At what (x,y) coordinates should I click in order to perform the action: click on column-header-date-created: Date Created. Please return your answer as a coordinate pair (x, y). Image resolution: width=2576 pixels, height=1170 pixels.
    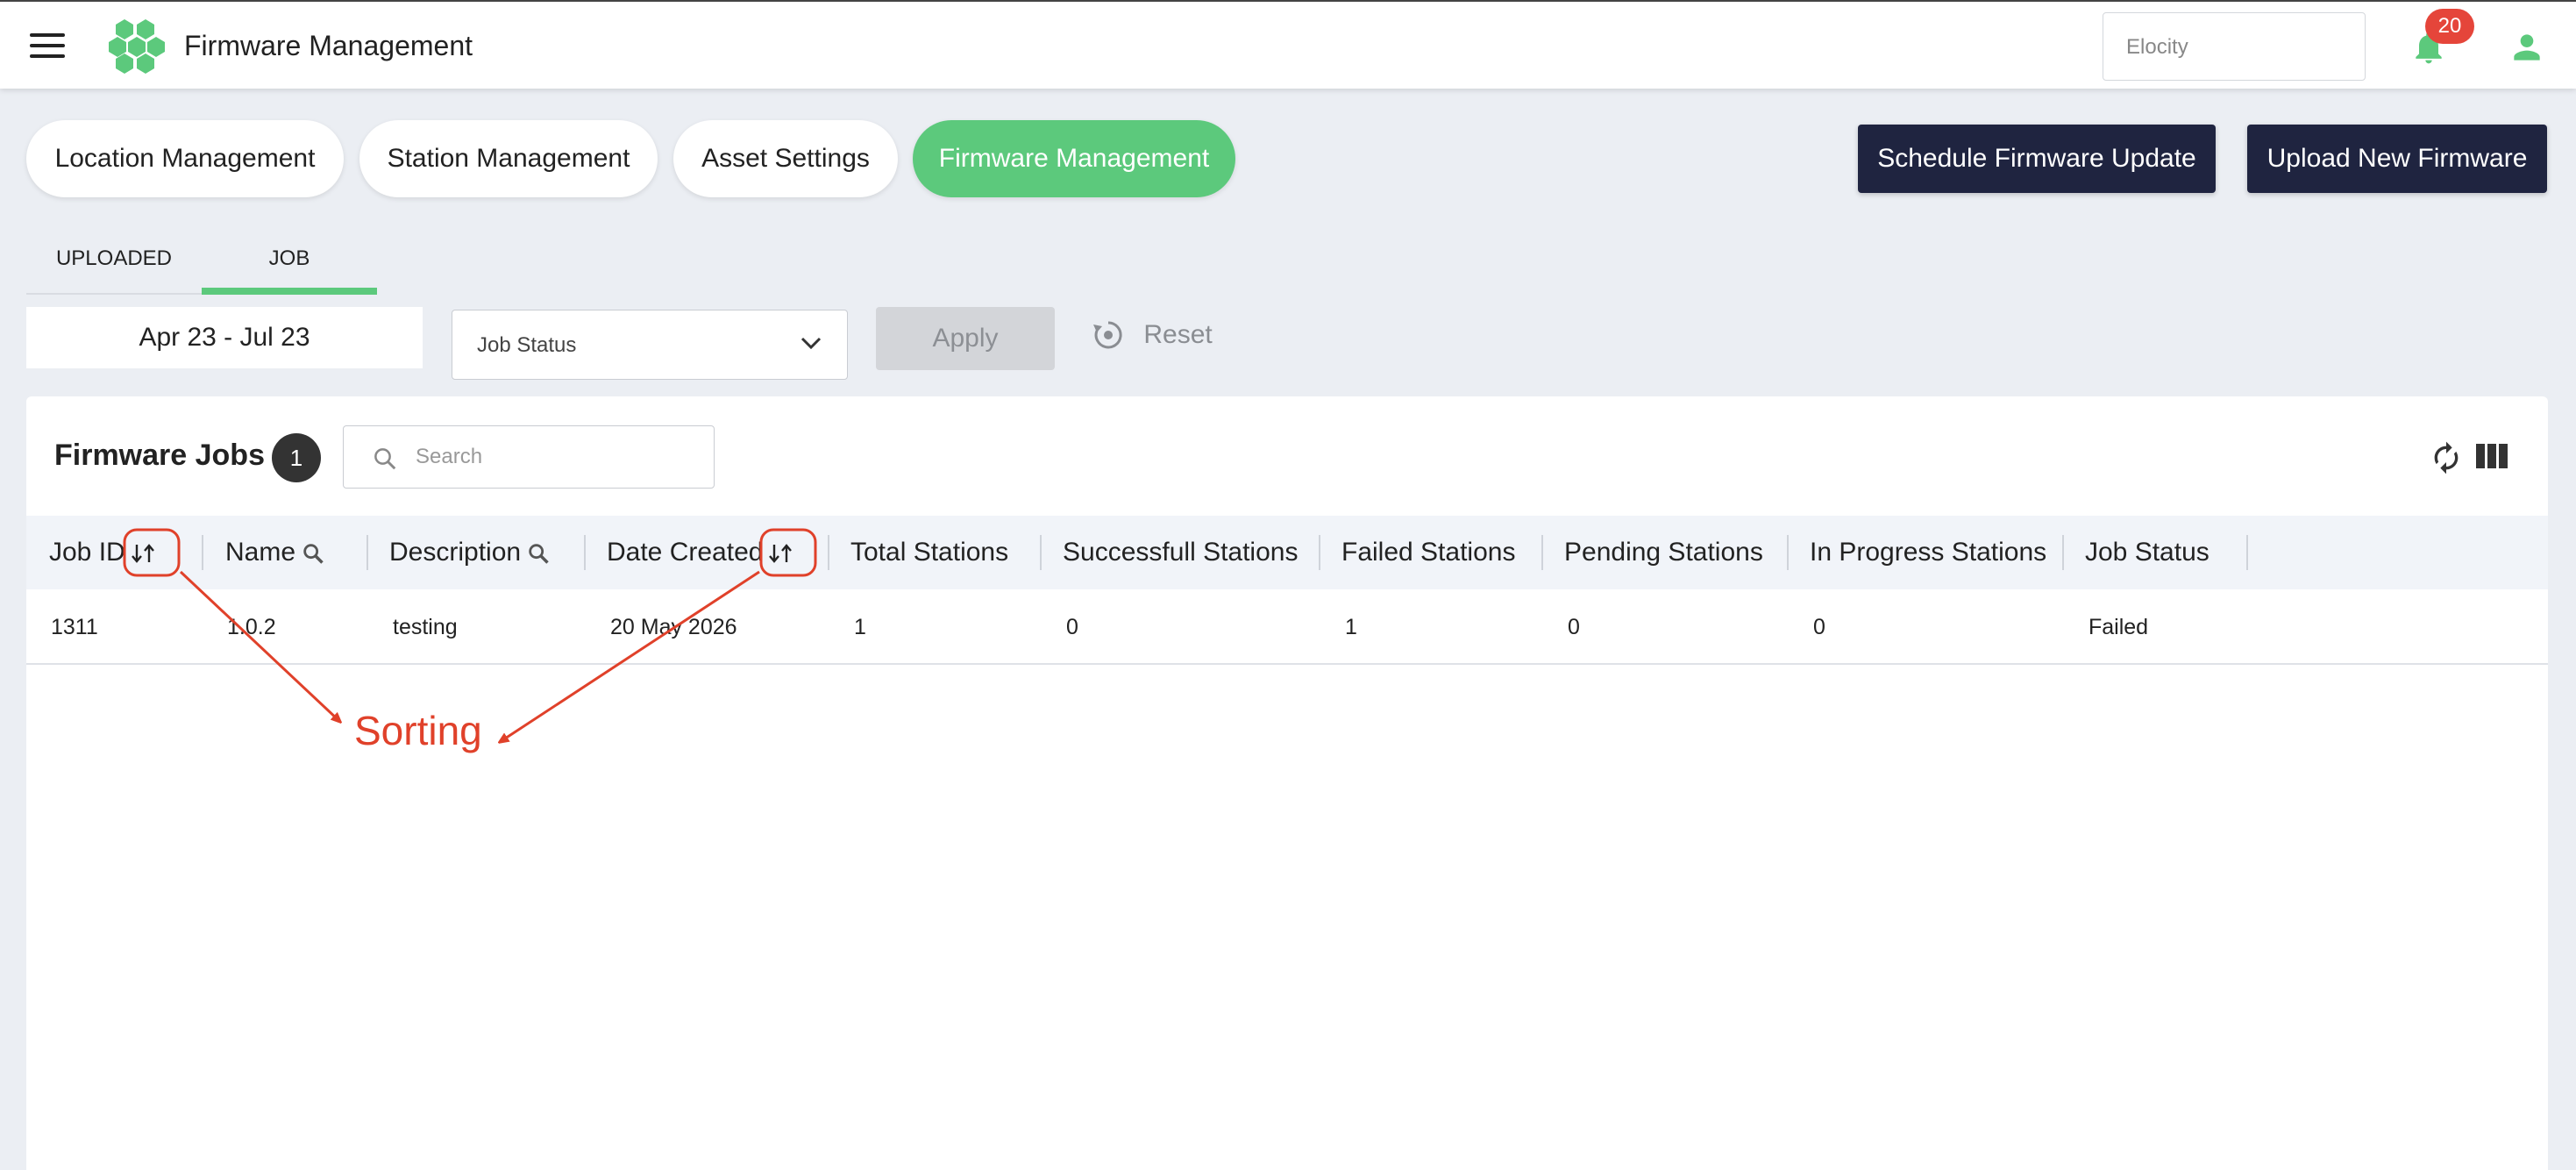
    Looking at the image, I should click on (700, 552).